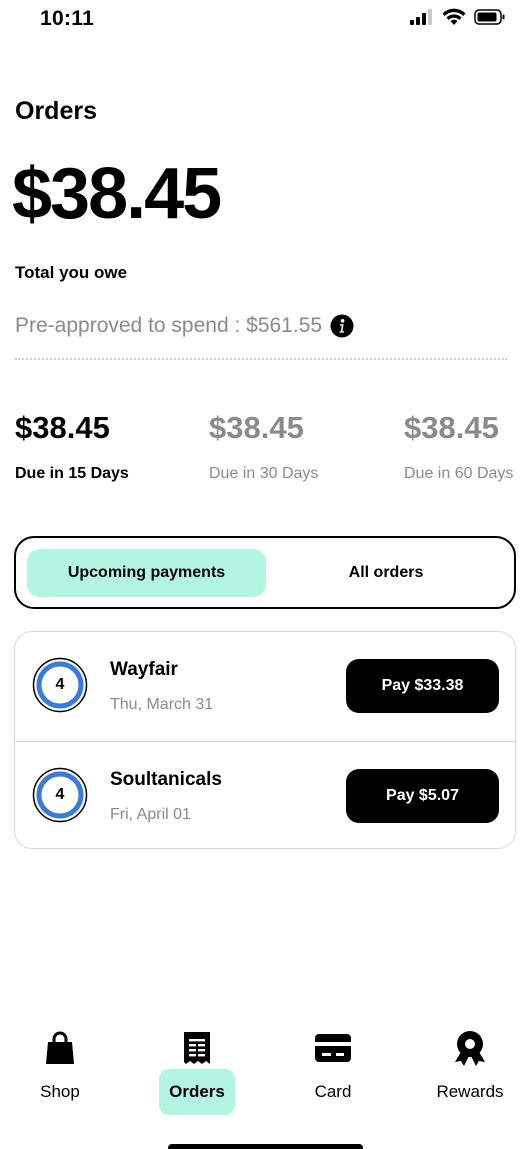 The width and height of the screenshot is (520, 1149). What do you see at coordinates (458, 447) in the screenshot?
I see `due-60-days: $38.45 Due in 60 Days` at bounding box center [458, 447].